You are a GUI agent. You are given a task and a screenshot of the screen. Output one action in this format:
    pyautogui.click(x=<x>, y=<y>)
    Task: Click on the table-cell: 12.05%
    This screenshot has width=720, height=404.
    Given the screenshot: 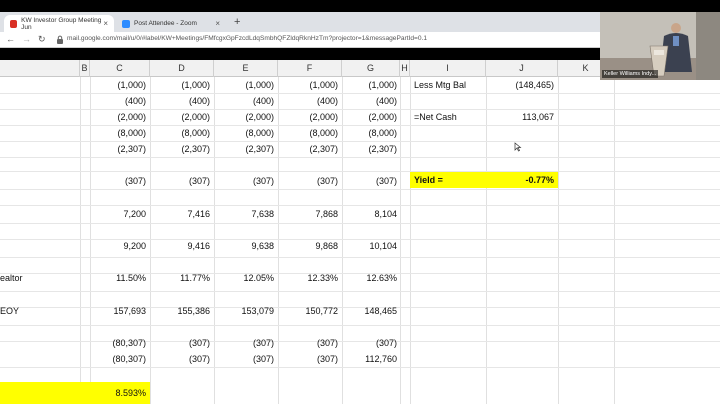 What is the action you would take?
    pyautogui.click(x=244, y=278)
    